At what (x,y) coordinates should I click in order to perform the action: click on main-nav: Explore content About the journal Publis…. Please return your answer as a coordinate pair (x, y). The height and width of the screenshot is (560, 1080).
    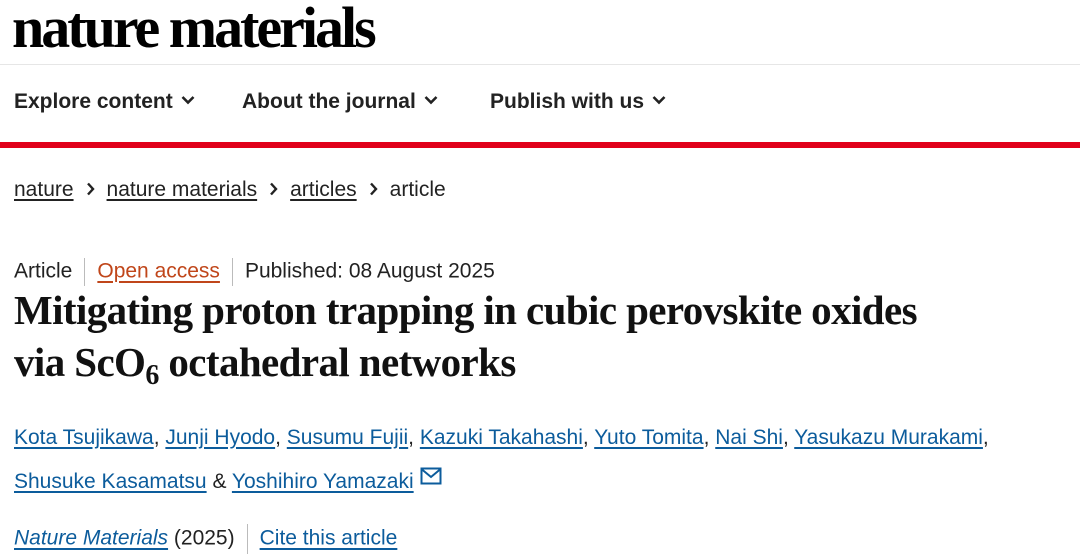
    Looking at the image, I should click on (540, 104).